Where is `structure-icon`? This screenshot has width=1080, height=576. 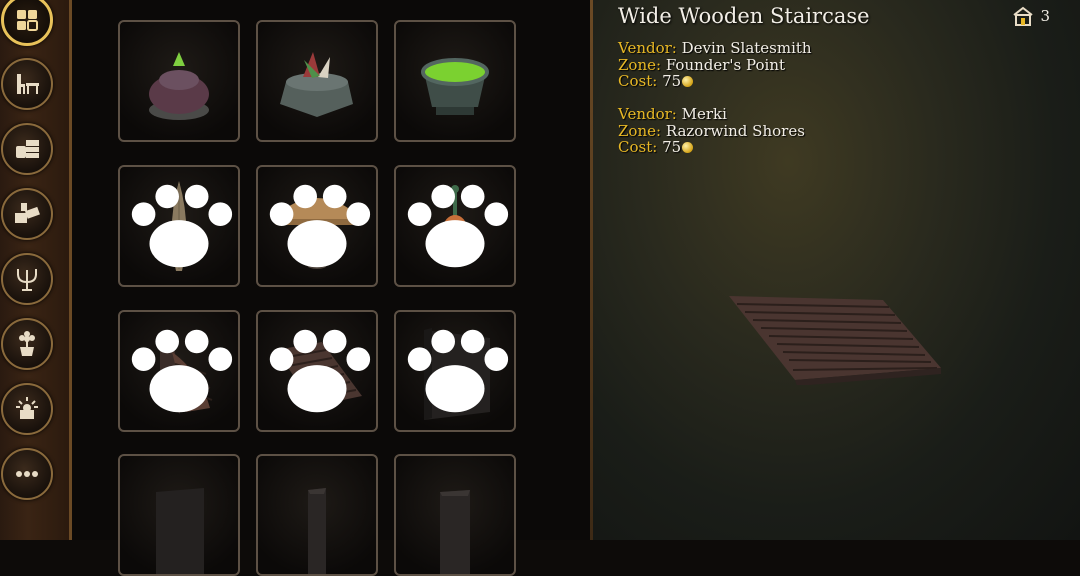
structure-icon is located at coordinates (27, 213).